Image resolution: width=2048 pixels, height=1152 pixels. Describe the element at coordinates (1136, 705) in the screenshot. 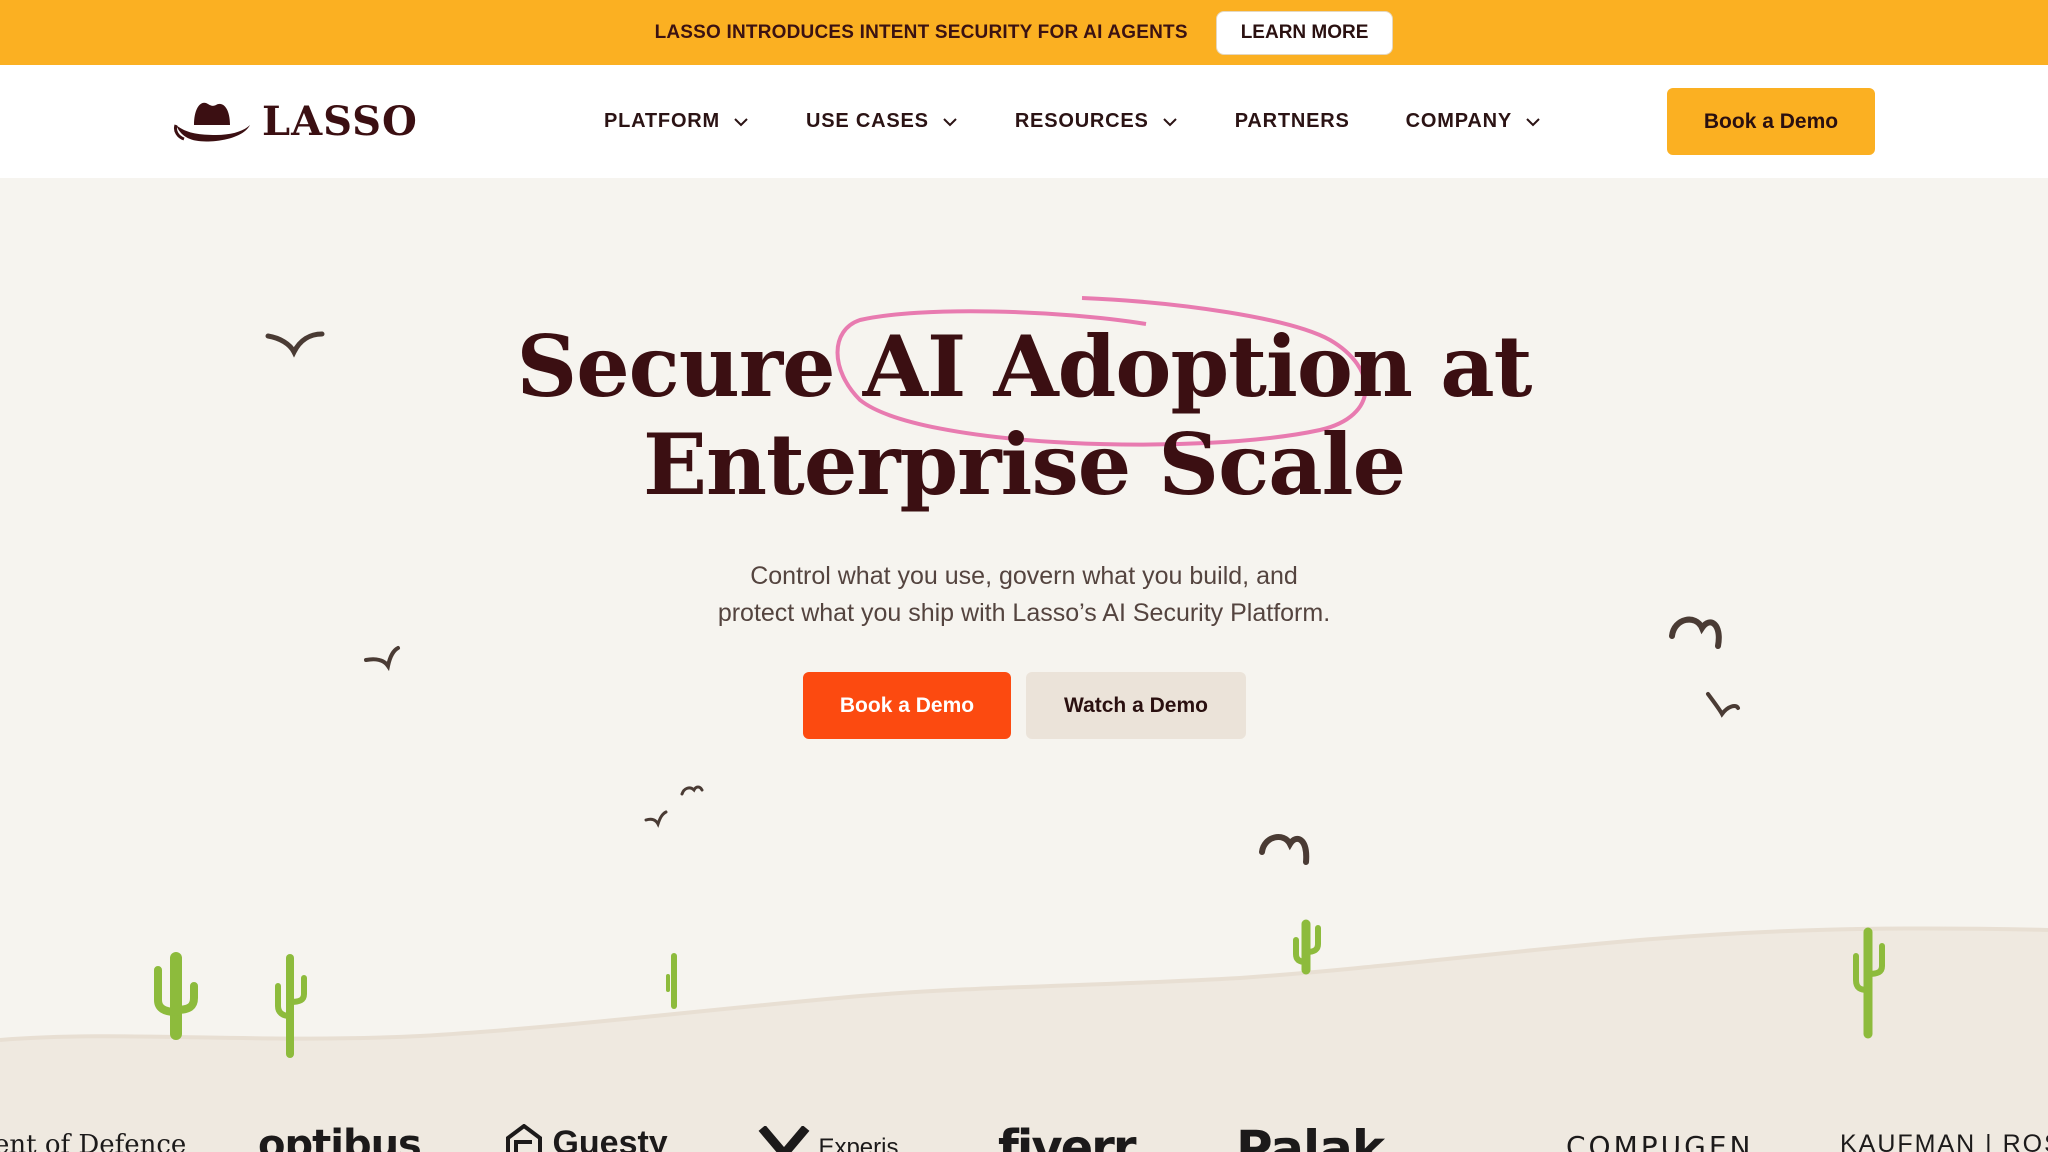

I see `watch-demo-button: Watch a Demo` at that location.